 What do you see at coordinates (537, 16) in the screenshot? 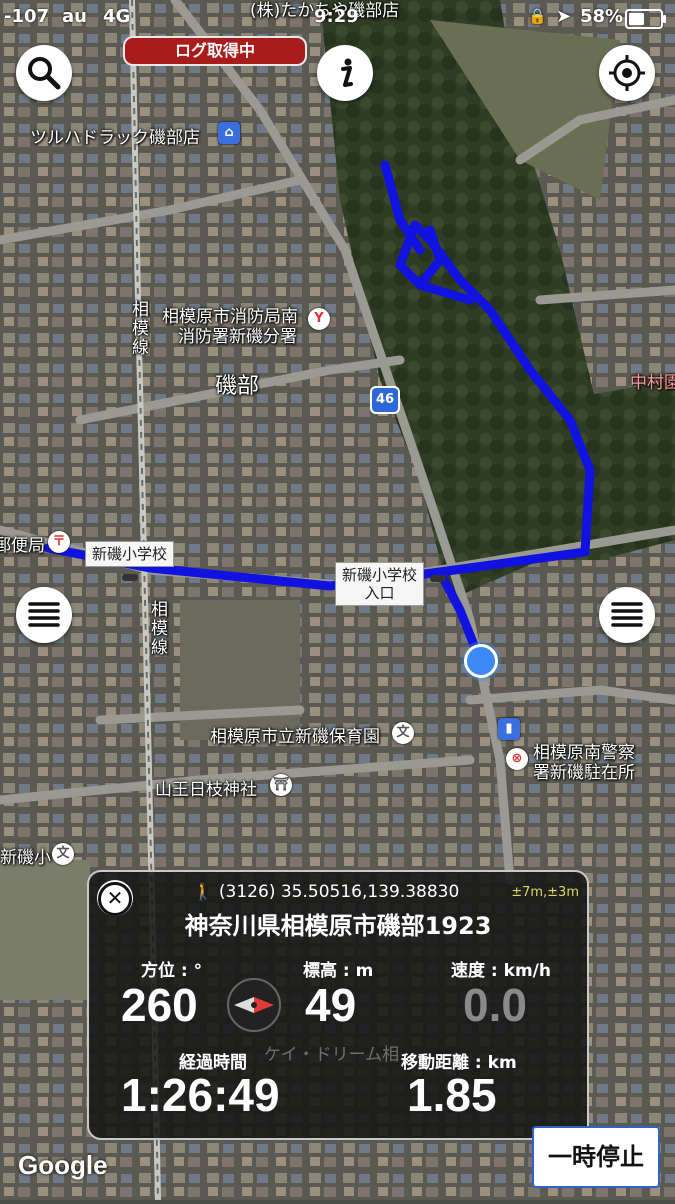
I see `rotation-lock-icon: 🔒` at bounding box center [537, 16].